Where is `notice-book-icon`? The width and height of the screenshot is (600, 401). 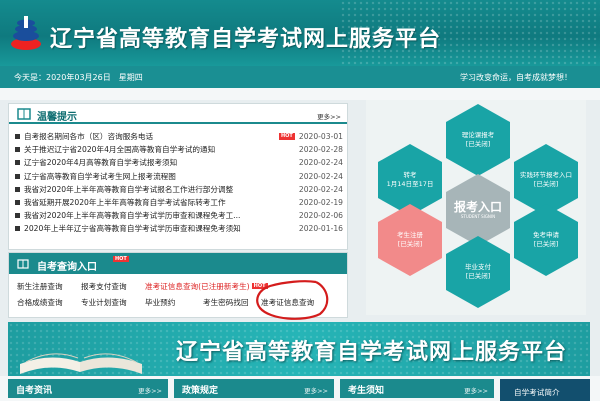
notice-book-icon is located at coordinates (24, 114).